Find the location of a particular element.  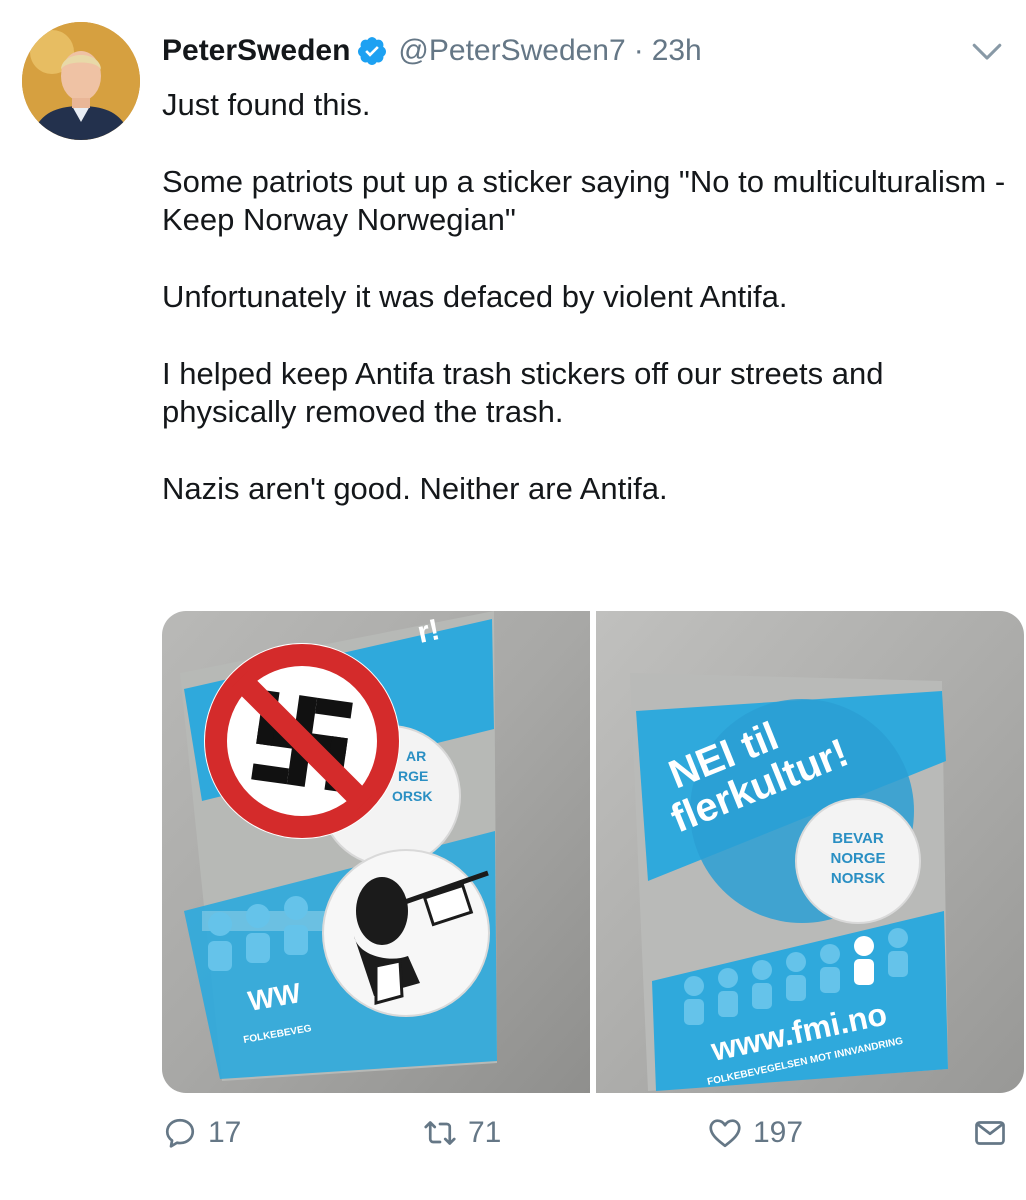

avatar-image is located at coordinates (81, 81).